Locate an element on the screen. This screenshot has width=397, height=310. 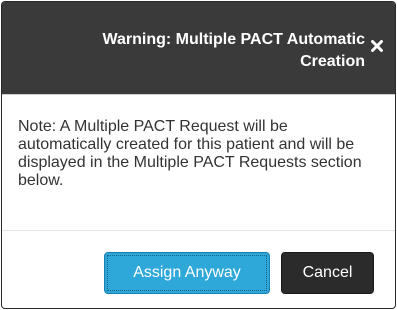
cancel-button: Cancel is located at coordinates (327, 273).